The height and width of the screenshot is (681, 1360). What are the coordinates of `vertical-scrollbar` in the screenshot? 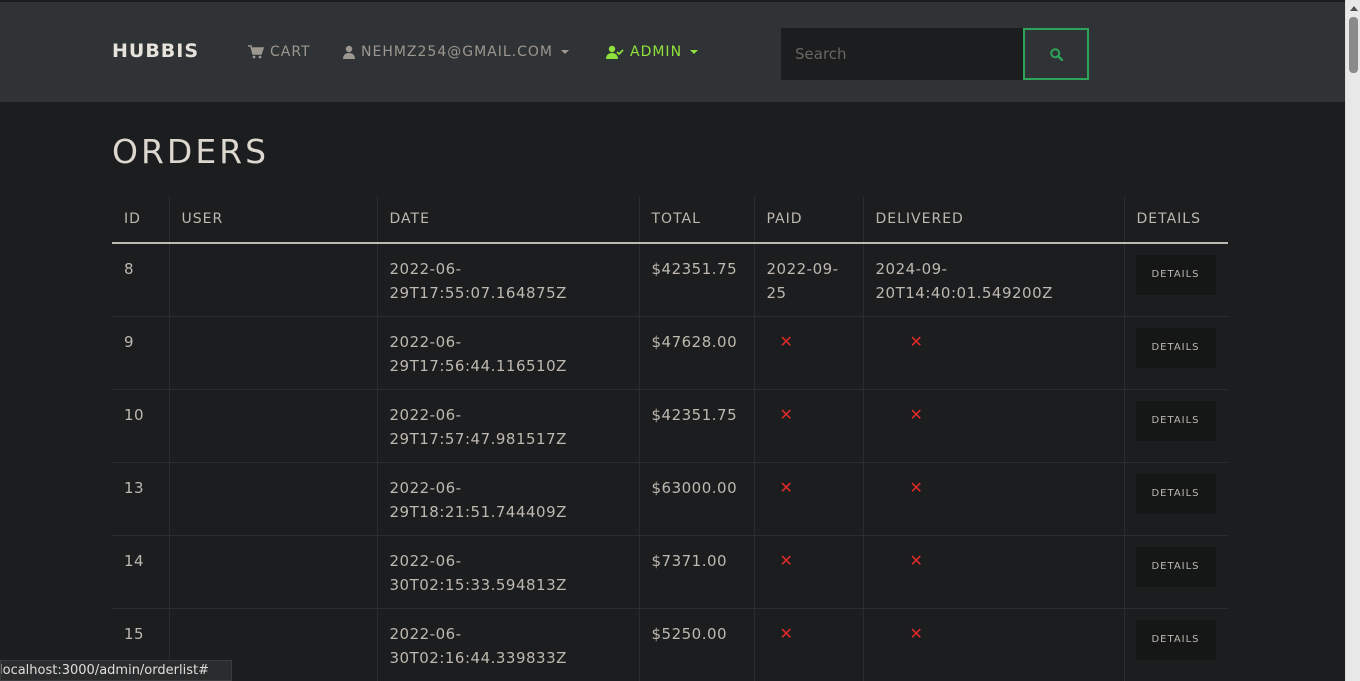 It's located at (1352, 340).